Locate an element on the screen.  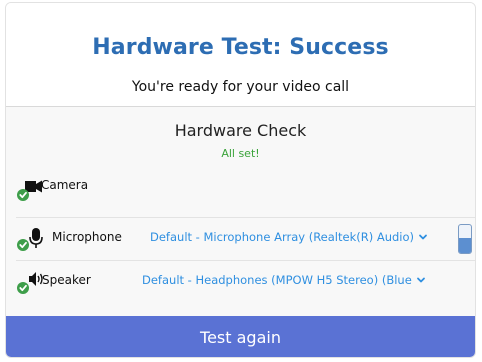
microphone-level-fill is located at coordinates (465, 245).